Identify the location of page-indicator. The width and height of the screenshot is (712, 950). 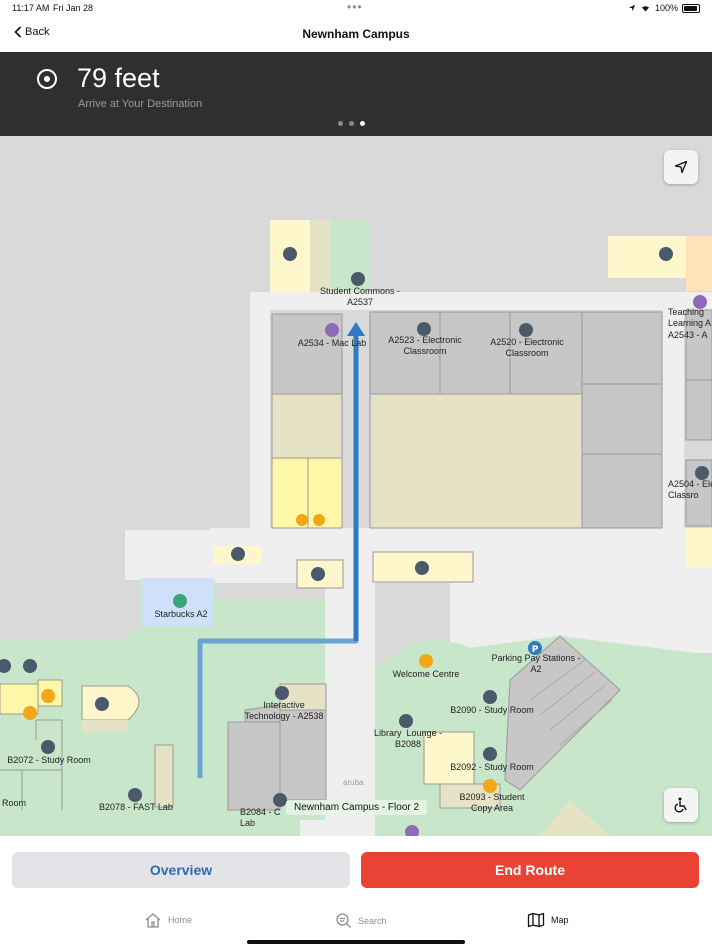
(351, 123).